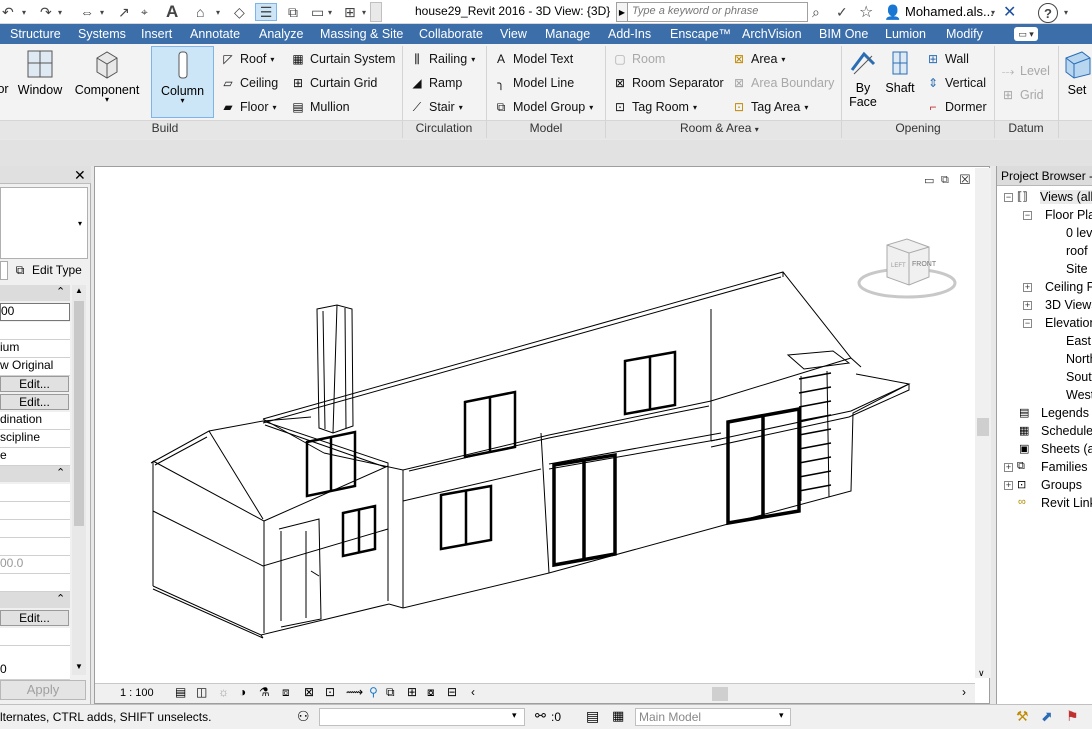 The width and height of the screenshot is (1092, 729). What do you see at coordinates (955, 83) in the screenshot?
I see `vertical-opening-button: ⇕ Vertical` at bounding box center [955, 83].